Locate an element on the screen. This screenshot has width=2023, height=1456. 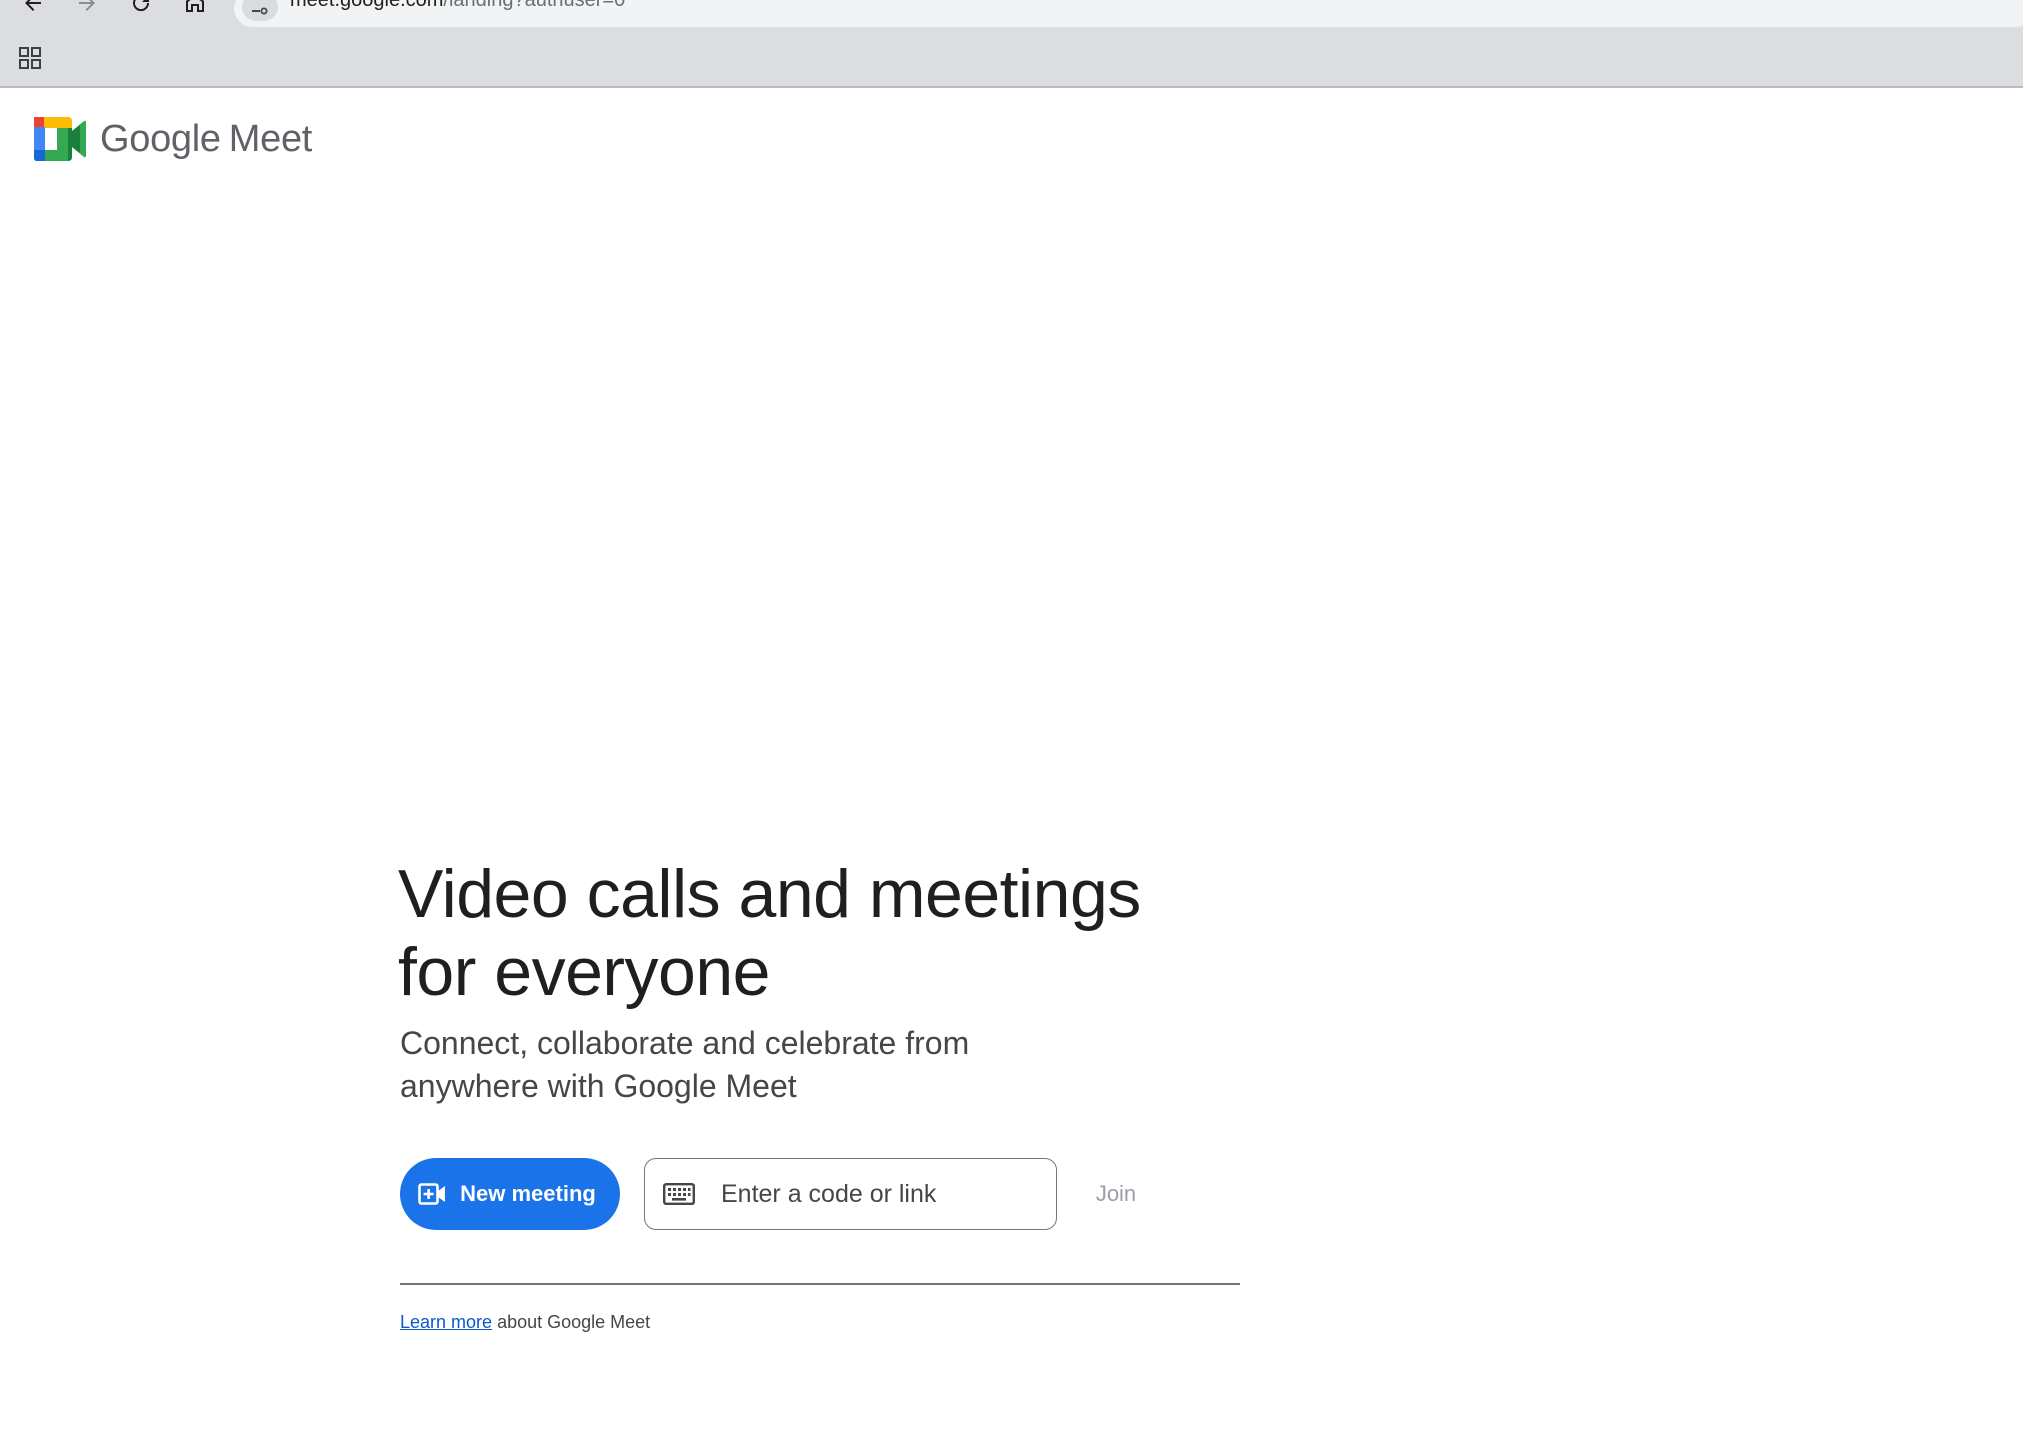
subheadline-line-1: Connect, collaborate and celebrate from is located at coordinates (685, 1043).